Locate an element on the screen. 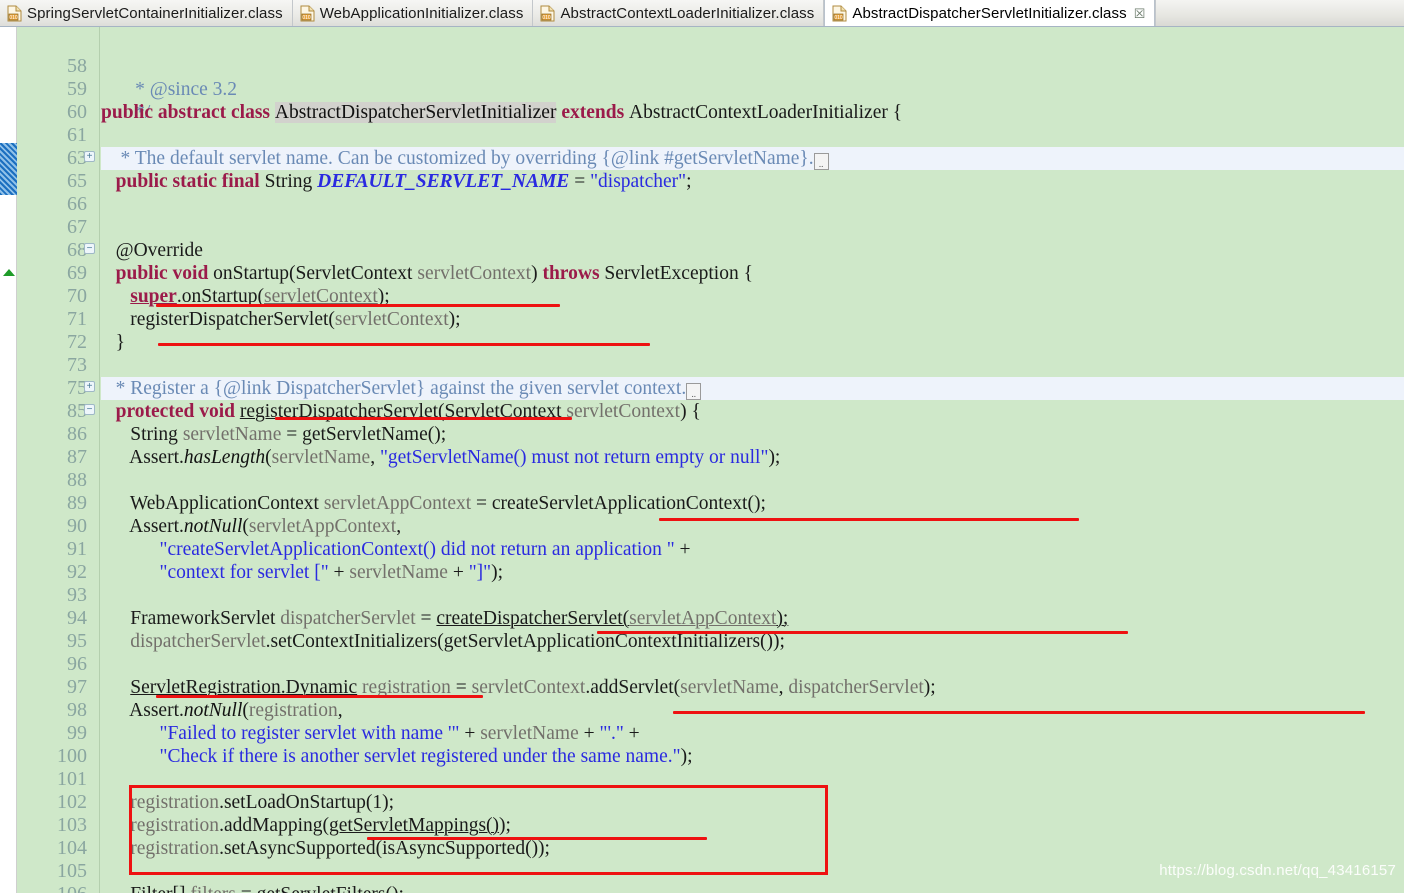 The image size is (1404, 893). annotation-underline-create-servlet-app-ctx is located at coordinates (869, 519).